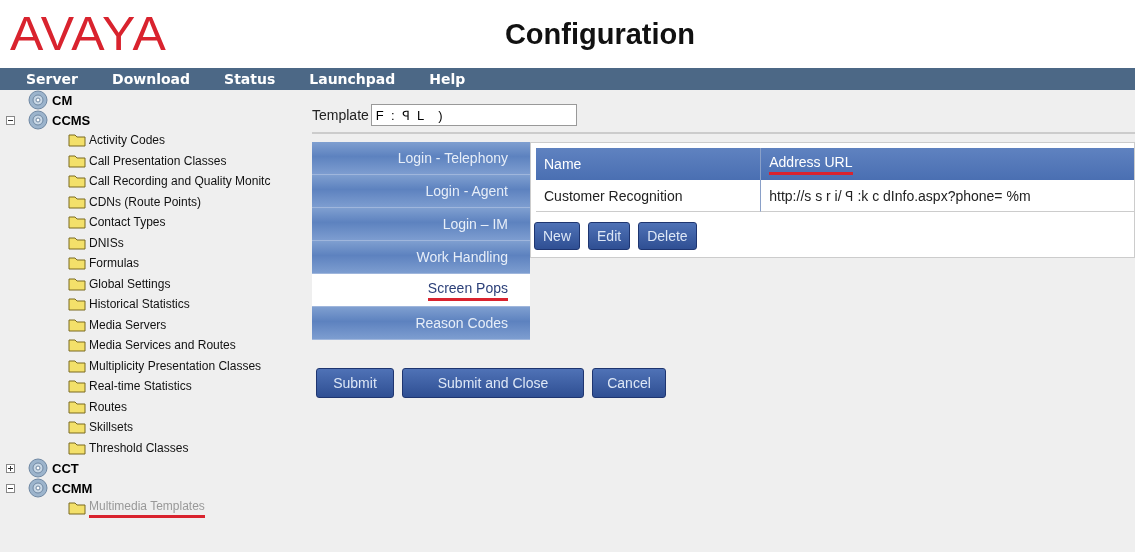 This screenshot has height=552, width=1135. What do you see at coordinates (473, 115) in the screenshot?
I see `template-field: F : ꟼ L )` at bounding box center [473, 115].